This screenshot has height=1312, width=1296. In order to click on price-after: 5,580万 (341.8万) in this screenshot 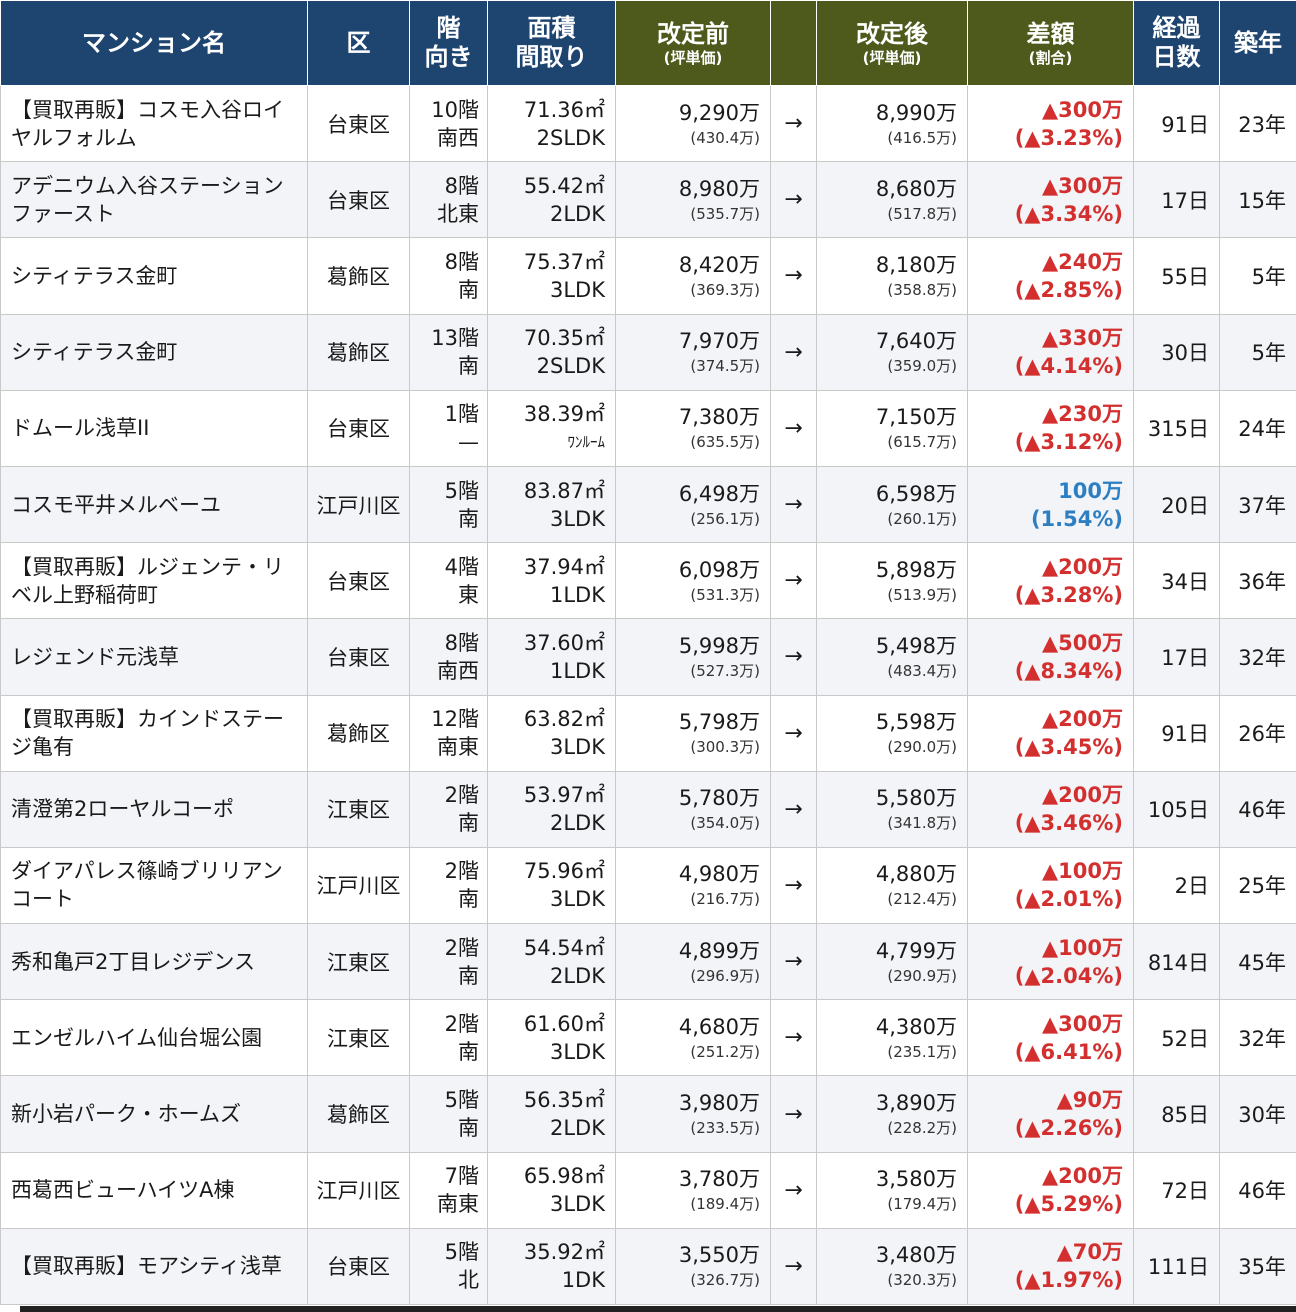, I will do `click(892, 809)`.